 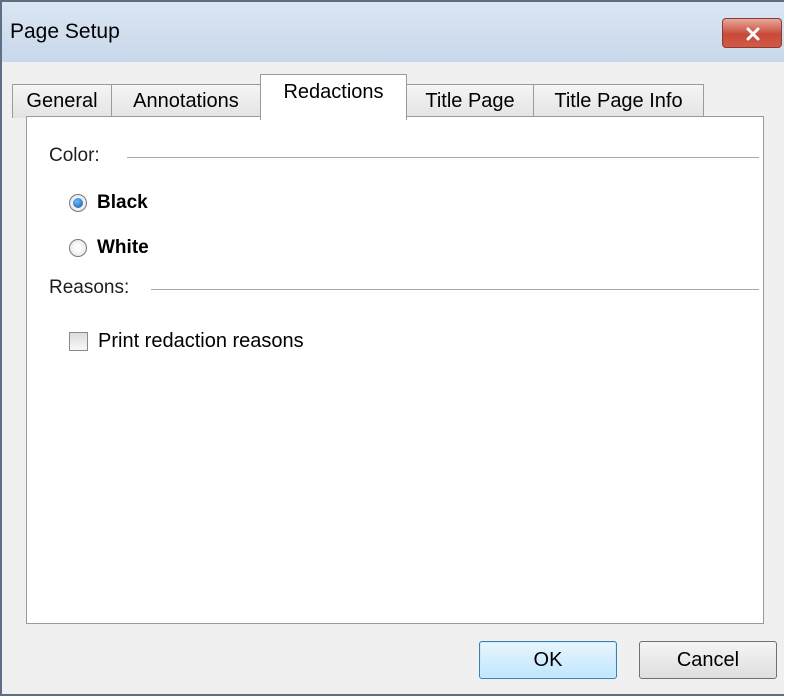 I want to click on tab-title-page-info-label: Title Page Info, so click(x=618, y=101).